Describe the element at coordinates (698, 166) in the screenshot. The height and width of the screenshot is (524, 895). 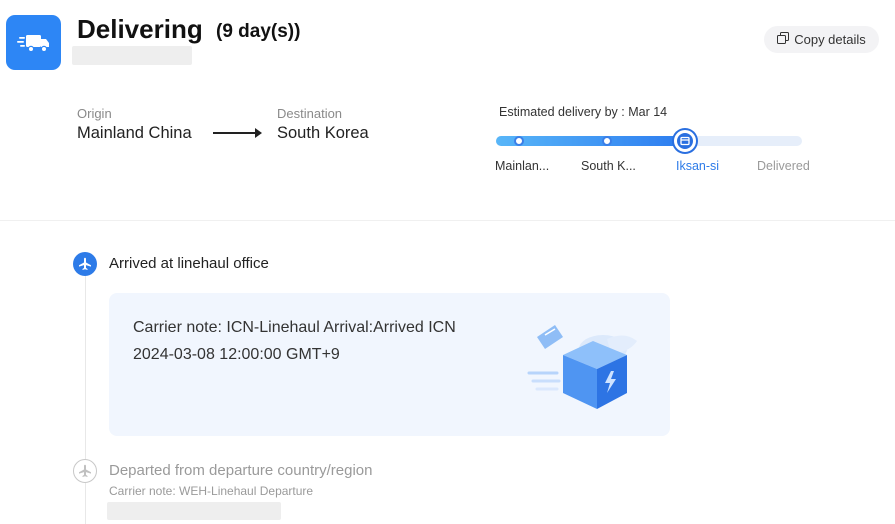
I see `step-label-city: Iksan-si` at that location.